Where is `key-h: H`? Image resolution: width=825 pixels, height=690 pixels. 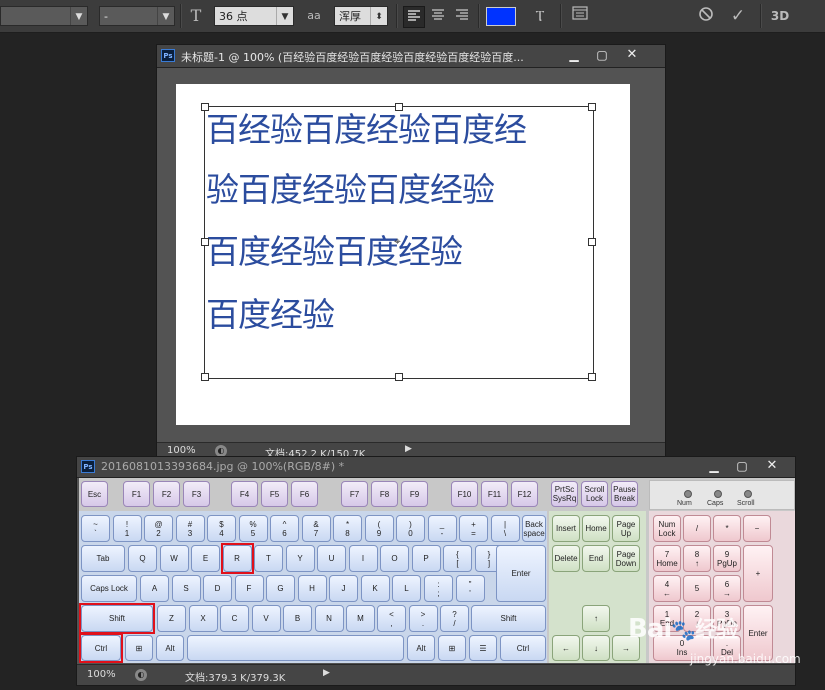
key-h: H is located at coordinates (312, 588).